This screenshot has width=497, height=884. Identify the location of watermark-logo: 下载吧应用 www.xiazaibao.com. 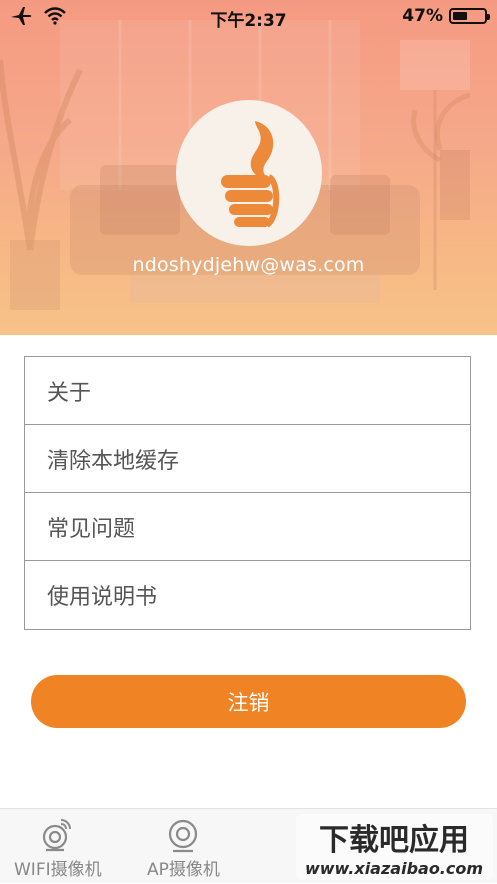
(394, 847).